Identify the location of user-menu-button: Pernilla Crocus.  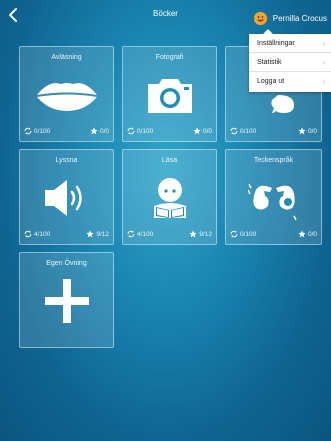
(290, 18).